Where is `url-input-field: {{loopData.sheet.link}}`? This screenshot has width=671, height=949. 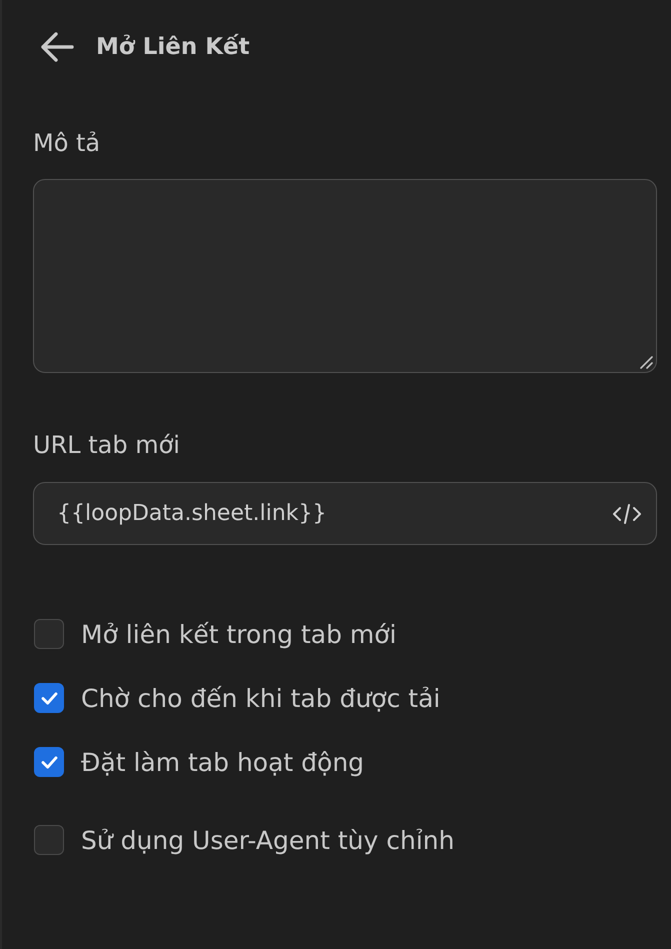
url-input-field: {{loopData.sheet.link}} is located at coordinates (345, 513).